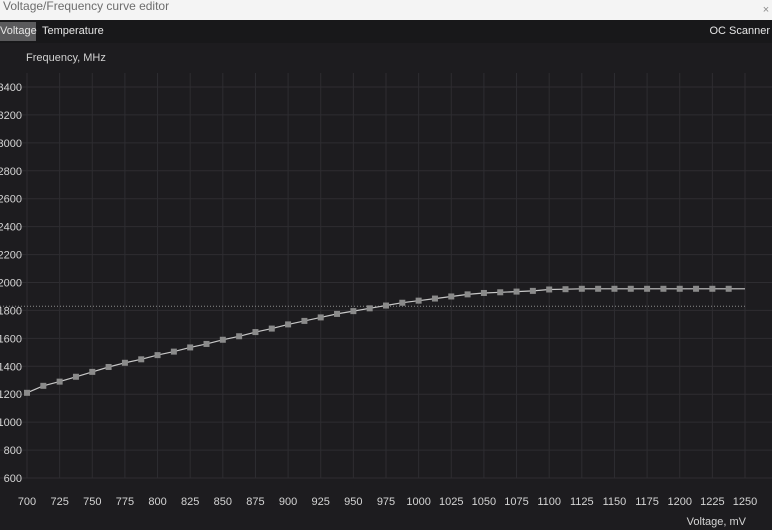 The height and width of the screenshot is (530, 772). What do you see at coordinates (11, 200) in the screenshot?
I see `y-tick-label: 2600` at bounding box center [11, 200].